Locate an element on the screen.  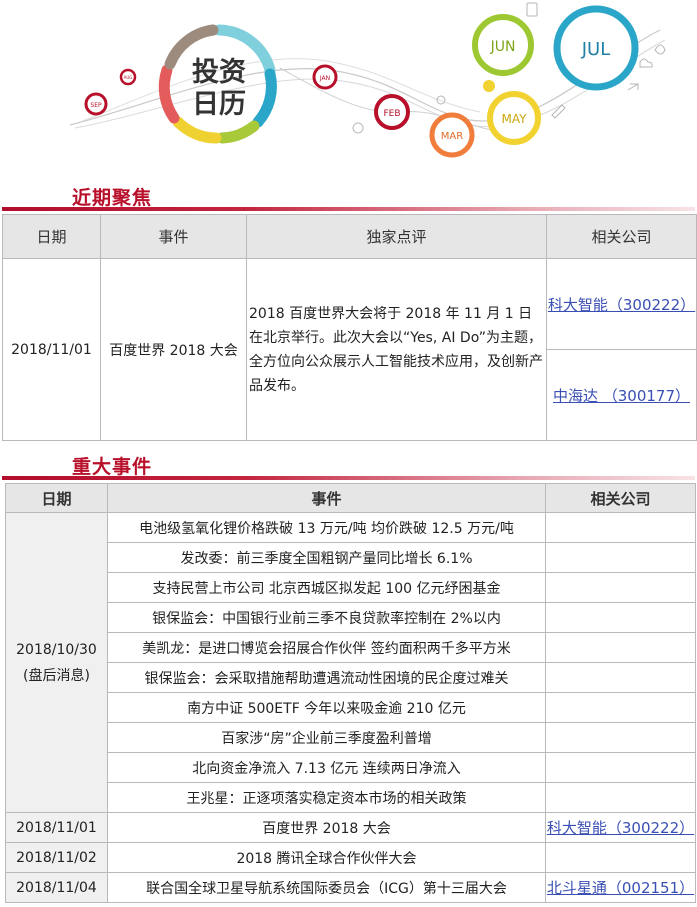
month-jan: JAN is located at coordinates (325, 77).